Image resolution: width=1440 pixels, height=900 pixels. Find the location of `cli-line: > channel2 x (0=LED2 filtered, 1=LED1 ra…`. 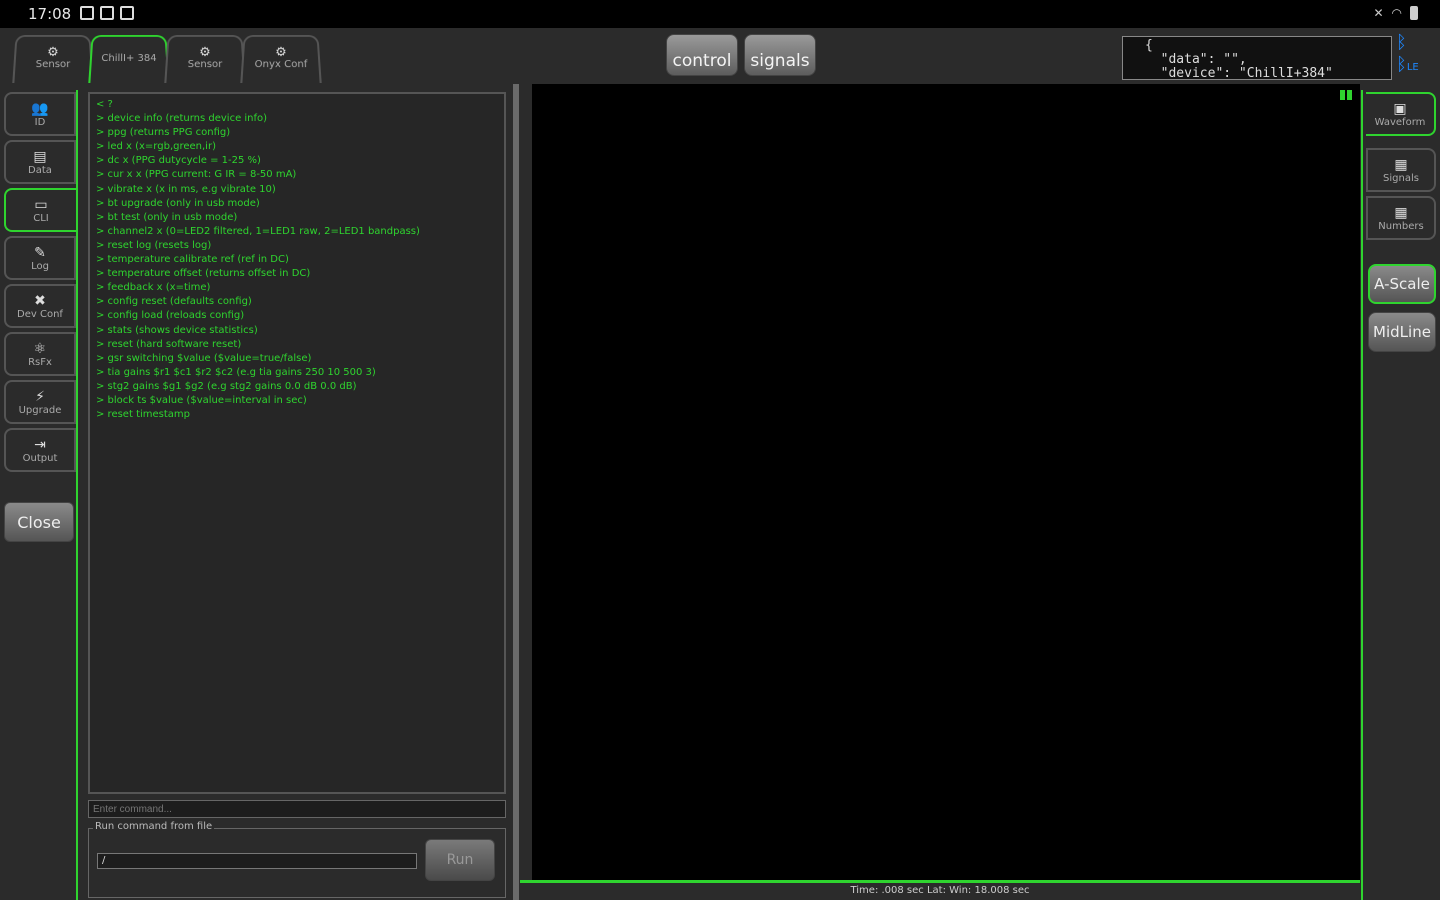

cli-line: > channel2 x (0=LED2 filtered, 1=LED1 ra… is located at coordinates (258, 231).